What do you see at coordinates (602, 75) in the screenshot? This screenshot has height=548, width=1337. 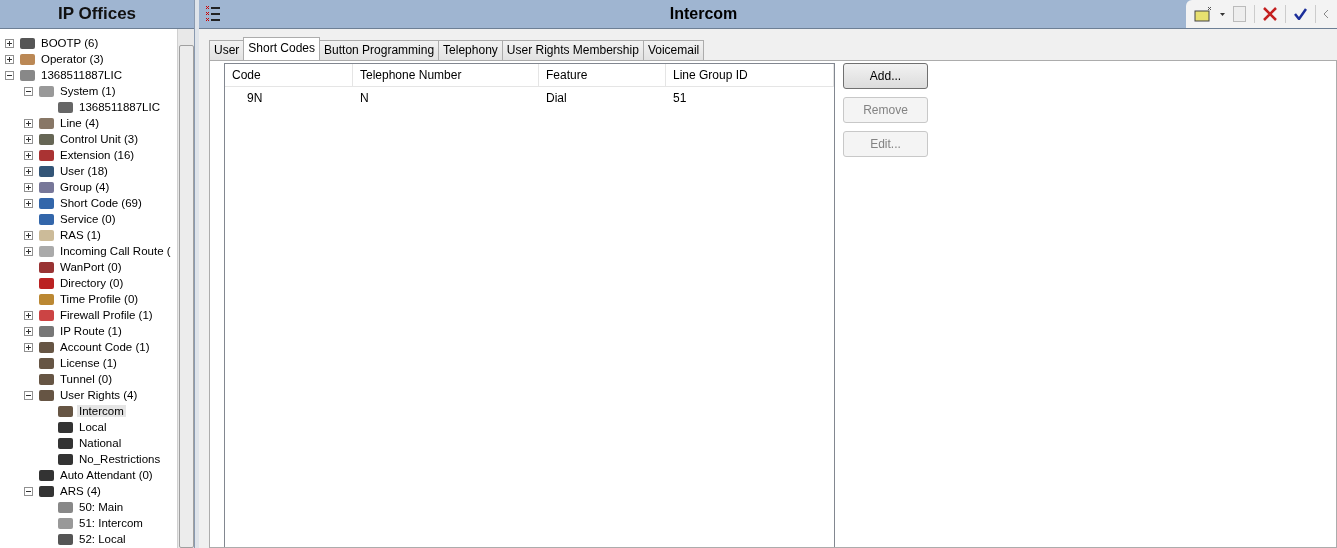 I see `column-header: Feature` at bounding box center [602, 75].